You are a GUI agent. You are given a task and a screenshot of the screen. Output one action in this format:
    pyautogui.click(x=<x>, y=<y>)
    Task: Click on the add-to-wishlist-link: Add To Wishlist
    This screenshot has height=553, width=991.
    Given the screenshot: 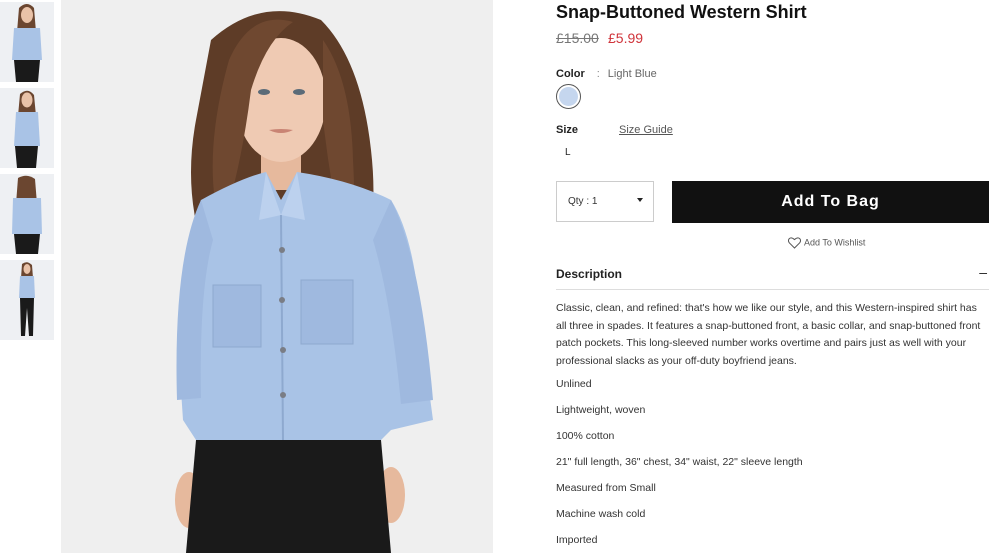 What is the action you would take?
    pyautogui.click(x=826, y=243)
    